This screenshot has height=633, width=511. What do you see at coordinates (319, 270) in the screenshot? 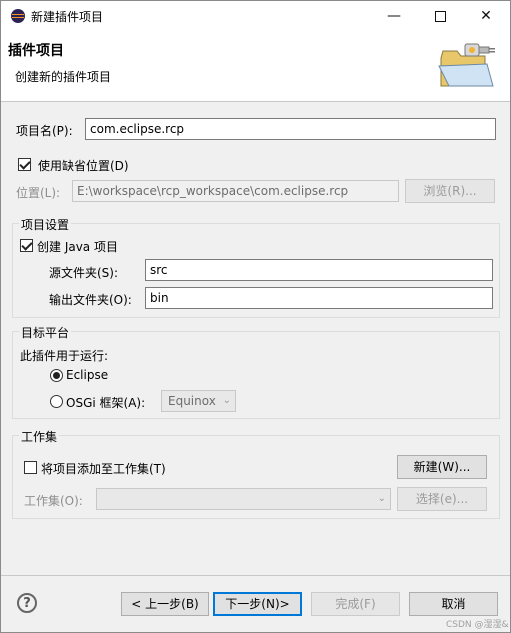
I see `source-folder-input: src` at bounding box center [319, 270].